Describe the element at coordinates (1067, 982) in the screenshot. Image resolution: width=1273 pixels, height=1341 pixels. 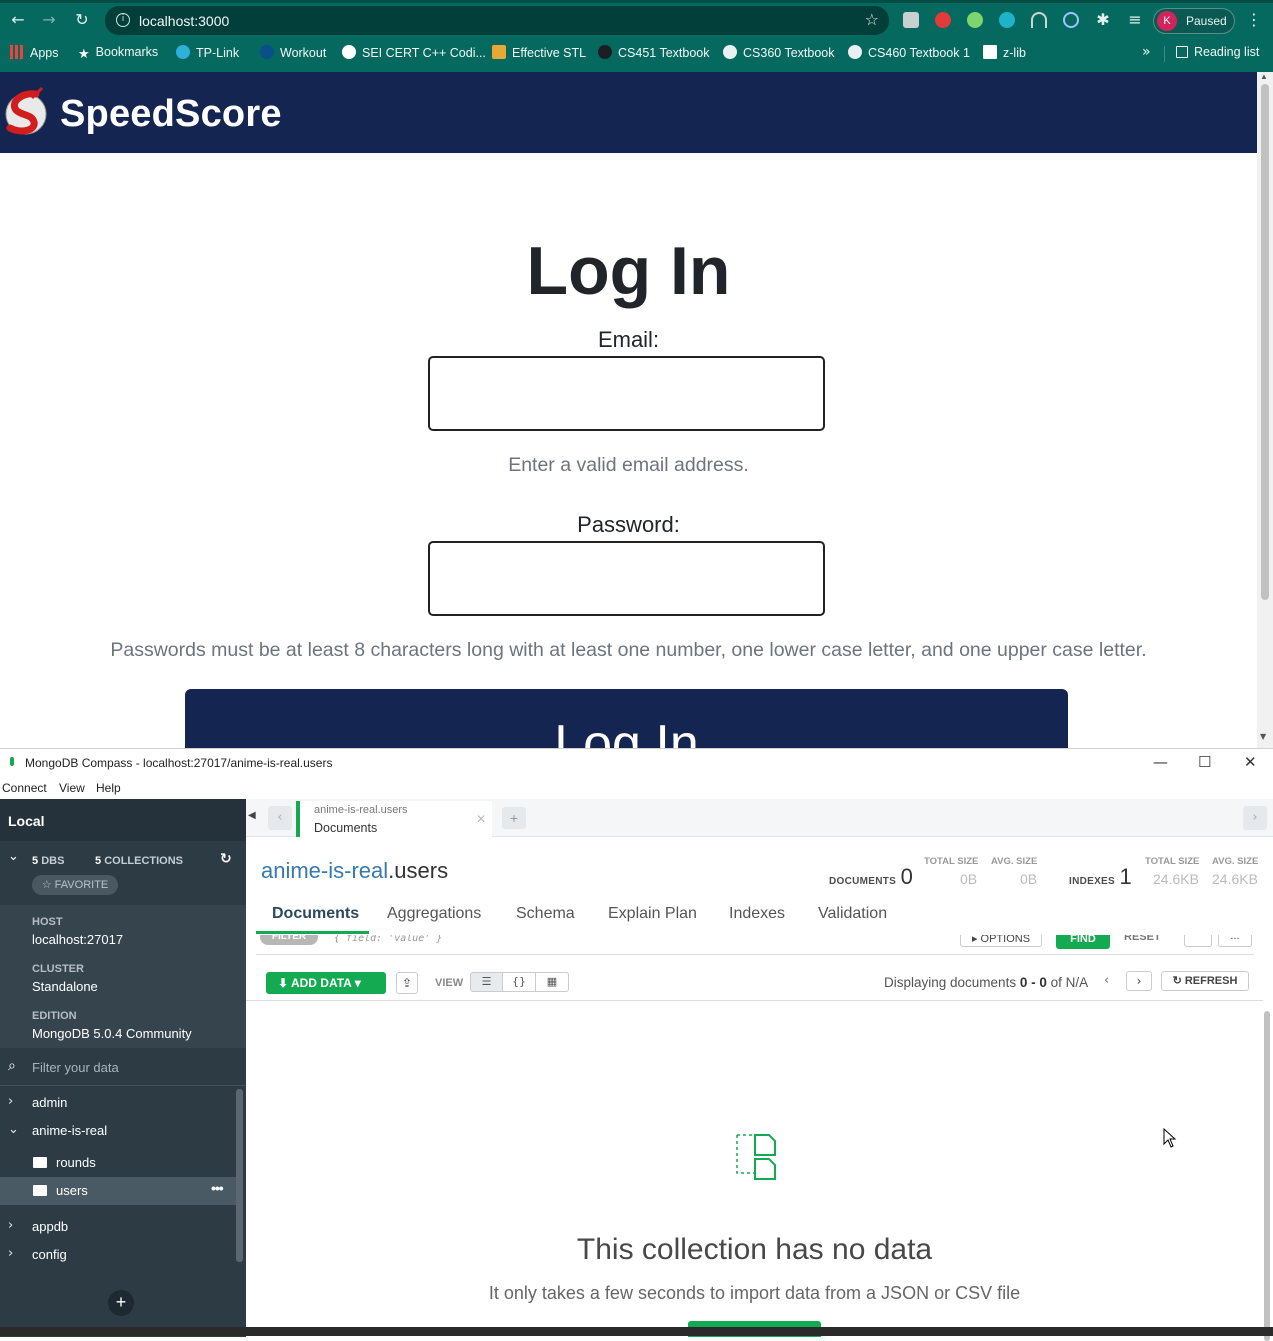
I see `displaying-total: of N/A` at that location.